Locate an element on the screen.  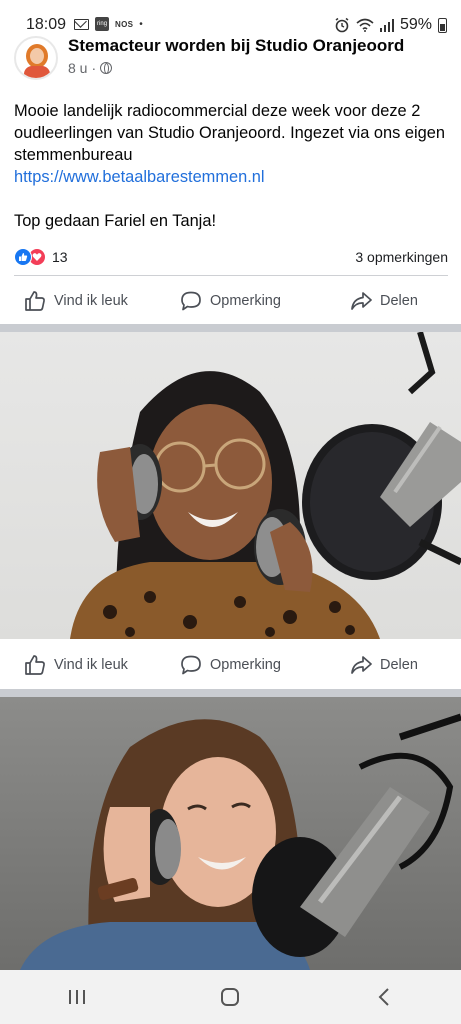
recent-apps-icon is located at coordinates (76, 997).